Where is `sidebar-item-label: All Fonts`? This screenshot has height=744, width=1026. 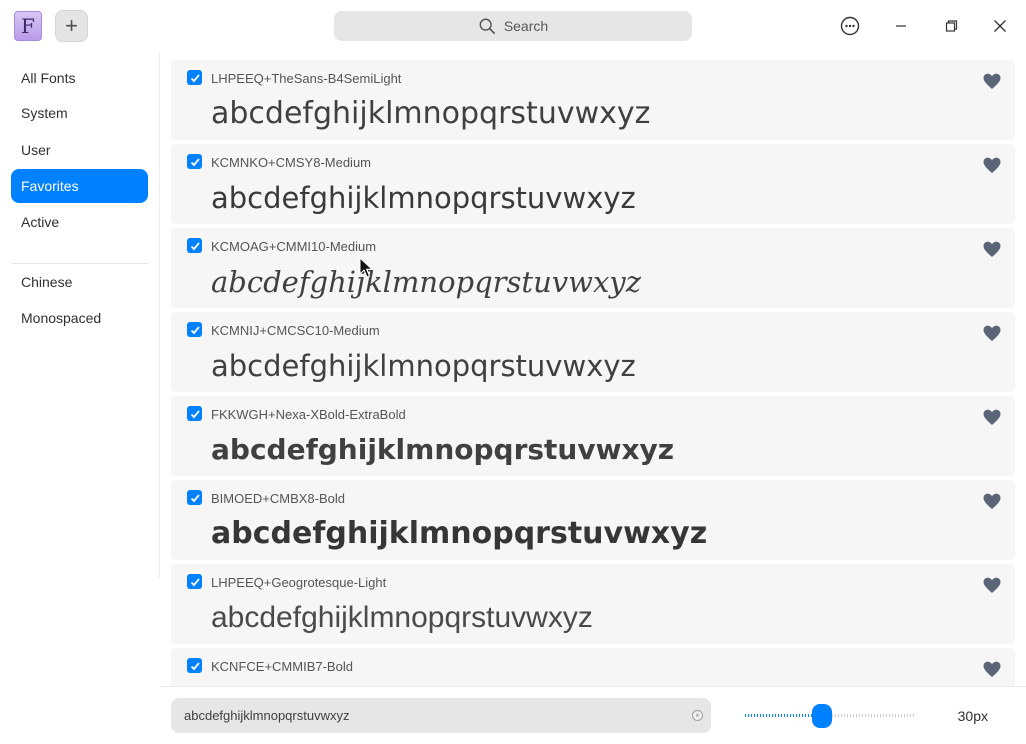
sidebar-item-label: All Fonts is located at coordinates (48, 78).